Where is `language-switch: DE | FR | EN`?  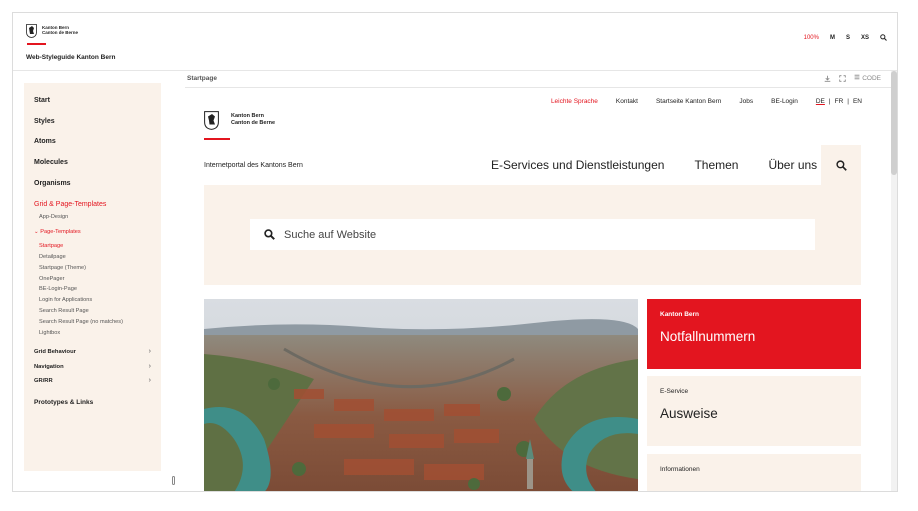 language-switch: DE | FR | EN is located at coordinates (839, 101).